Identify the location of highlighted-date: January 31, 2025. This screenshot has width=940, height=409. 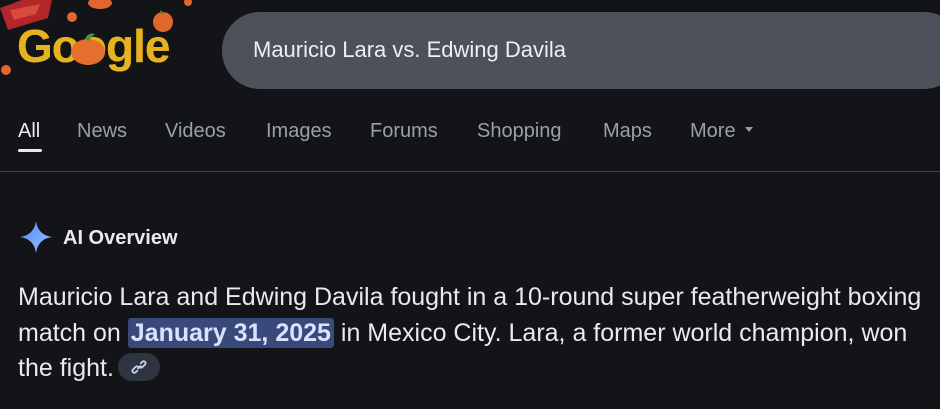
(230, 332).